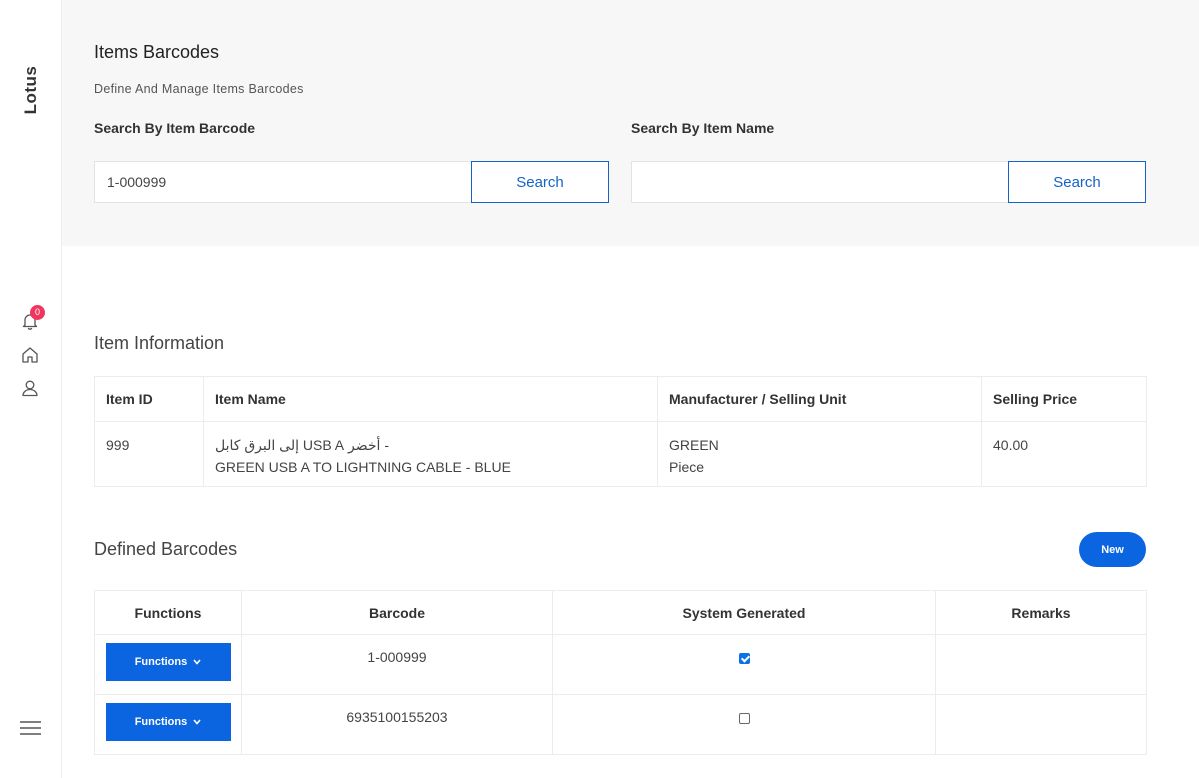  I want to click on col-item-name: Item Name, so click(430, 399).